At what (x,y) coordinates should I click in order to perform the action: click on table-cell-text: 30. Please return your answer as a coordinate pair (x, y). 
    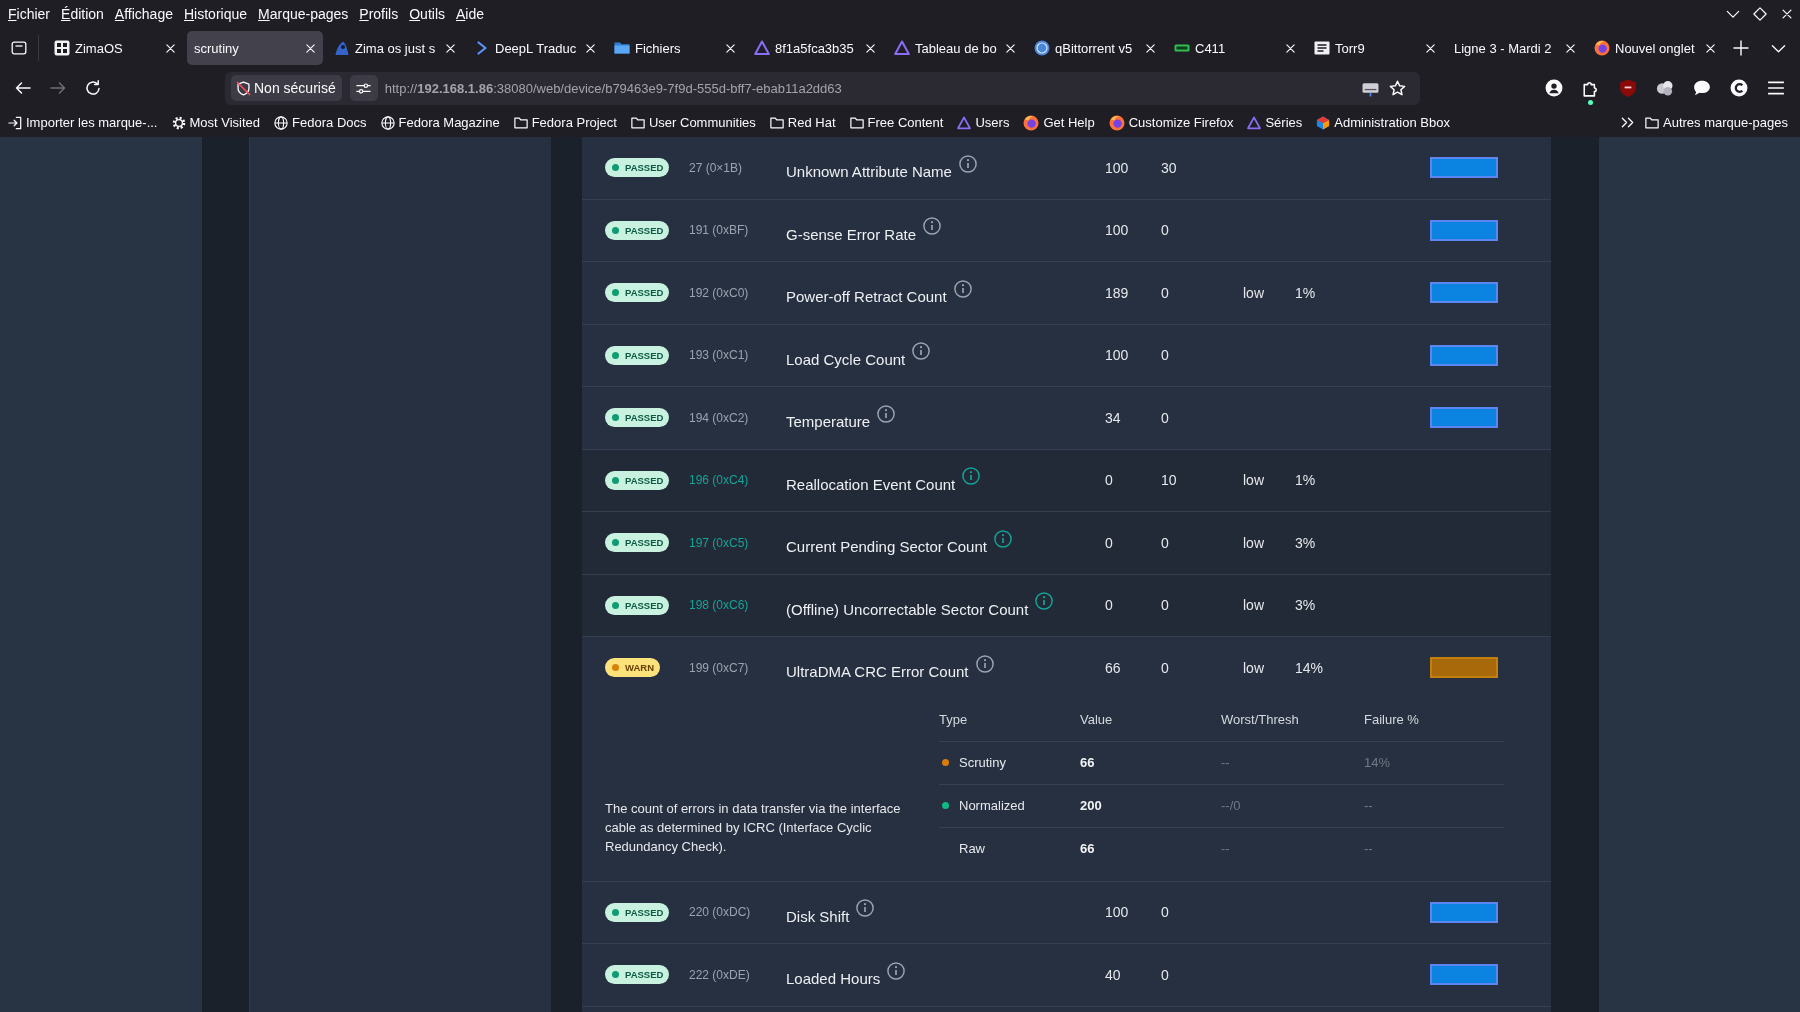
    Looking at the image, I should click on (1169, 167).